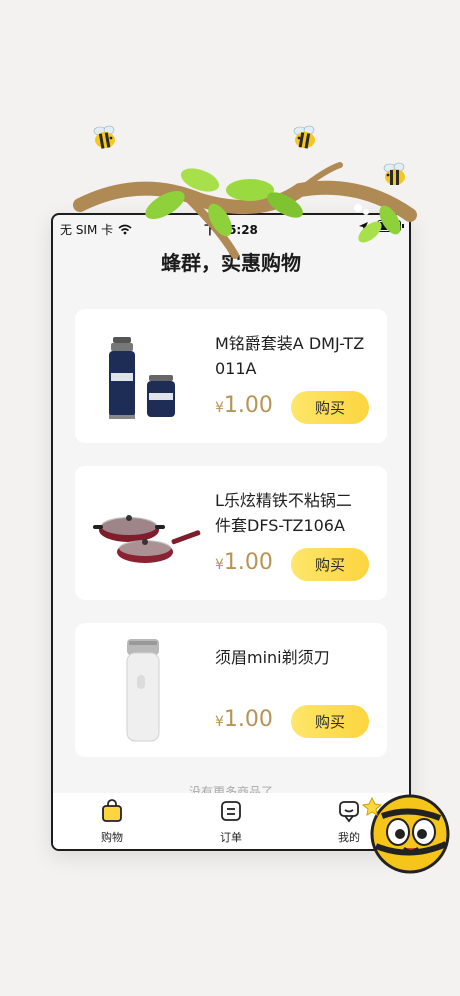  I want to click on tab-orders: 订单, so click(231, 822).